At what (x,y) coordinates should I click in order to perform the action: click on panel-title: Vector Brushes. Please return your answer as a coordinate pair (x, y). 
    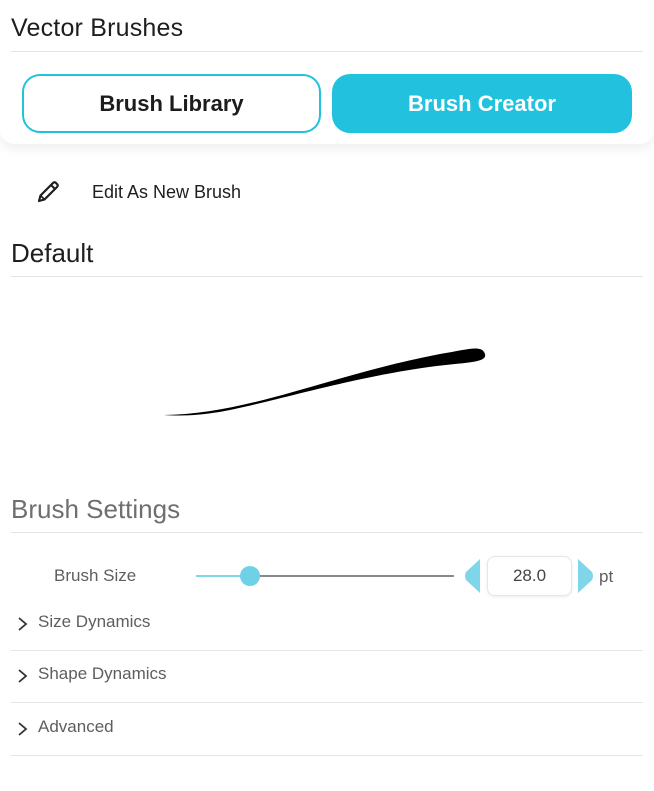
    Looking at the image, I should click on (97, 28).